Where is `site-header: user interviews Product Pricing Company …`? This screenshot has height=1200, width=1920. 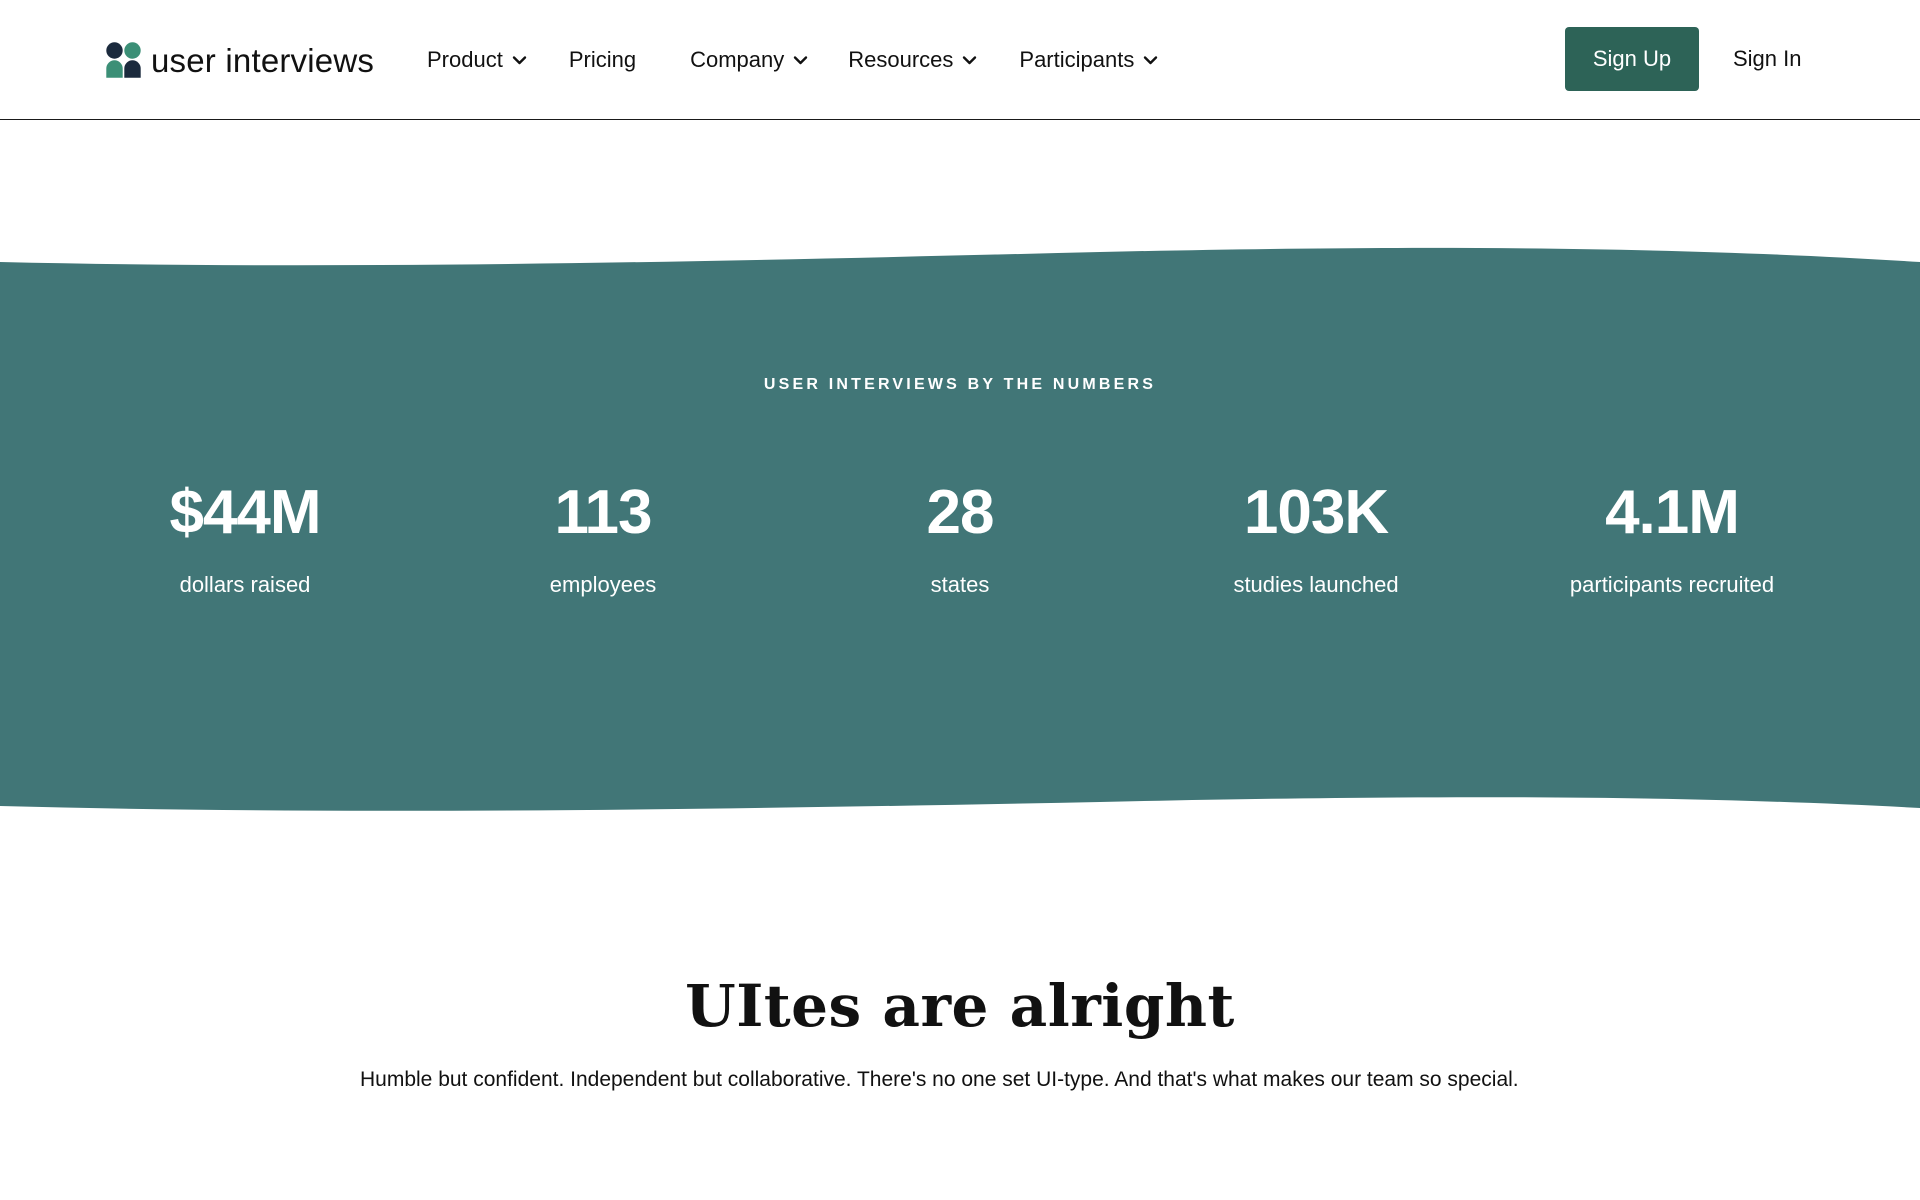
site-header: user interviews Product Pricing Company … is located at coordinates (960, 60).